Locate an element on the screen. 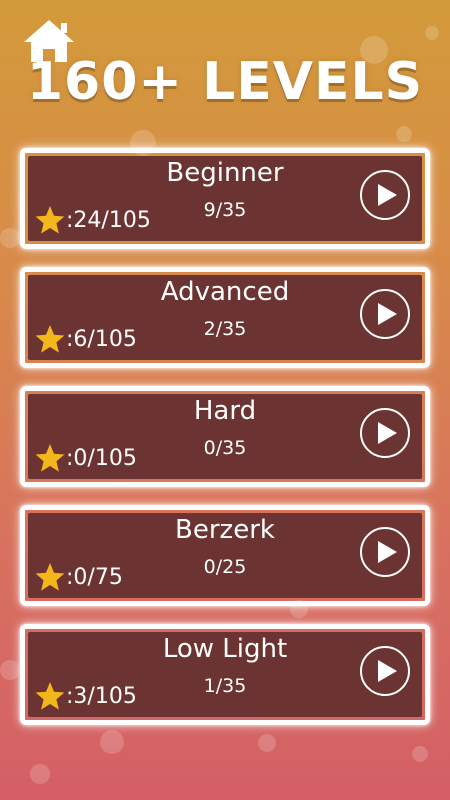  star-count-text: :3/105 is located at coordinates (101, 696).